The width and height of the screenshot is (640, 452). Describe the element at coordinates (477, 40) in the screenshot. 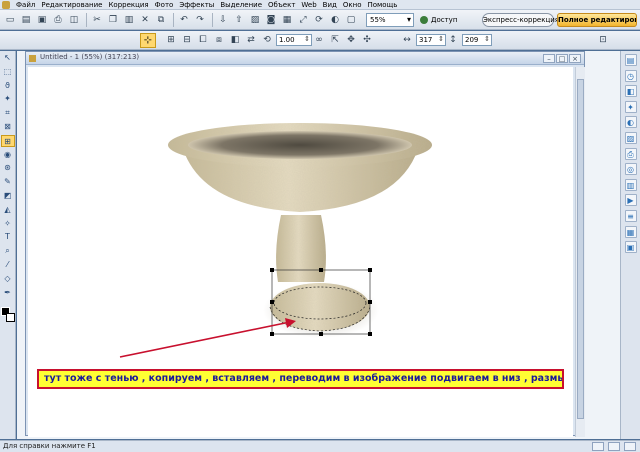

I see `height-input: 209` at that location.